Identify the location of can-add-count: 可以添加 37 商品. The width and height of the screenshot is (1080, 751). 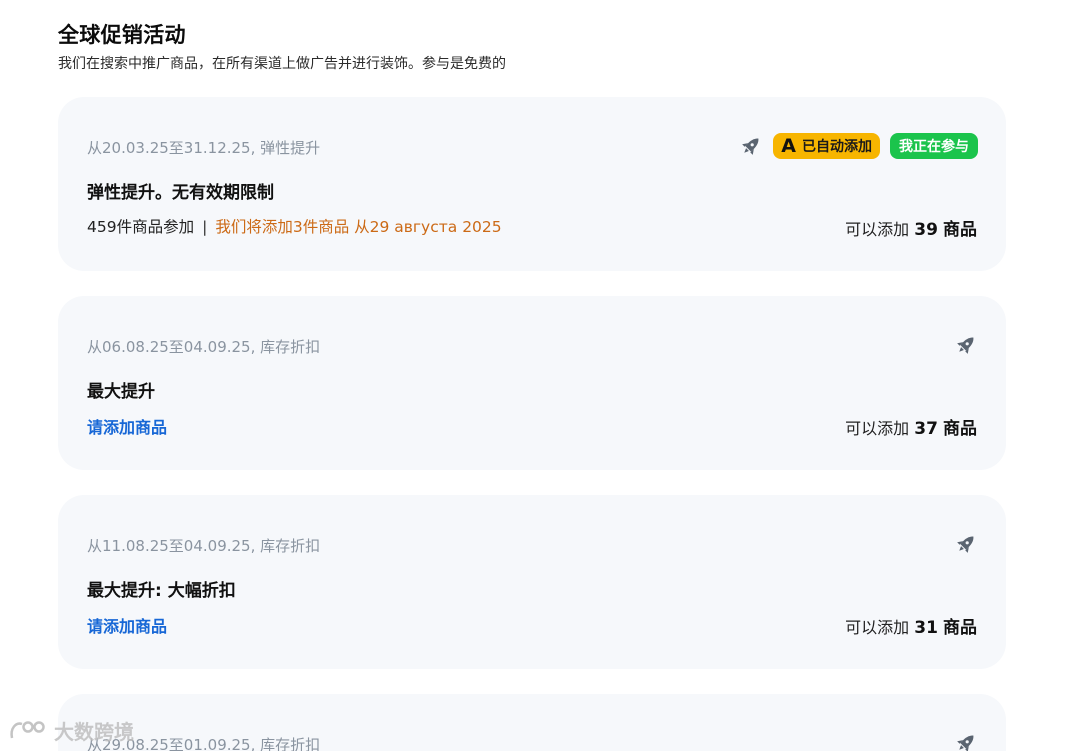
(911, 426).